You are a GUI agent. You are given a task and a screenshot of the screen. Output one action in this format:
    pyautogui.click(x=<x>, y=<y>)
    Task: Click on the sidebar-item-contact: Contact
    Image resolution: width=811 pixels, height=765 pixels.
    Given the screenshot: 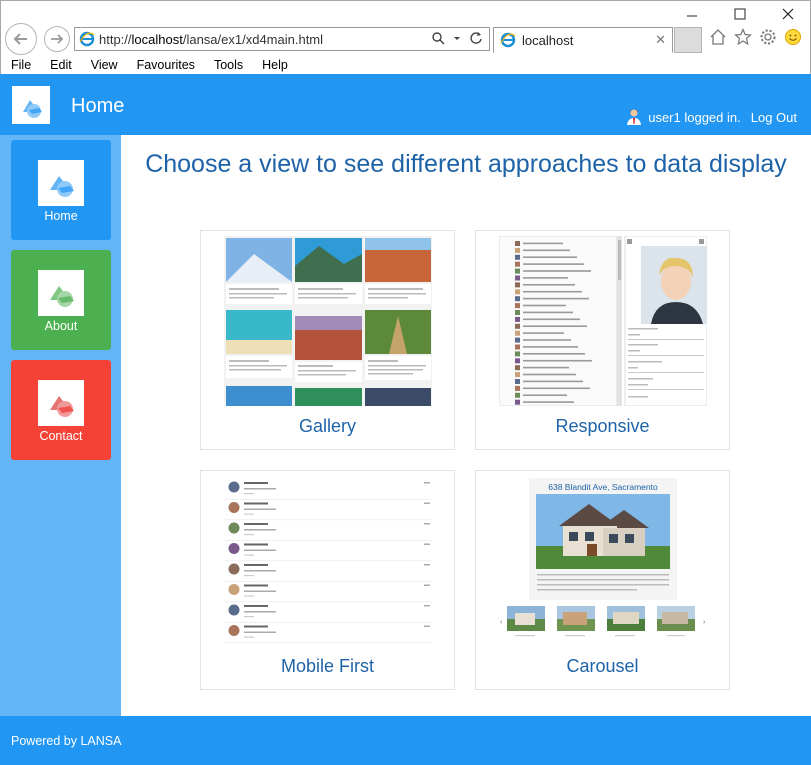 What is the action you would take?
    pyautogui.click(x=61, y=410)
    